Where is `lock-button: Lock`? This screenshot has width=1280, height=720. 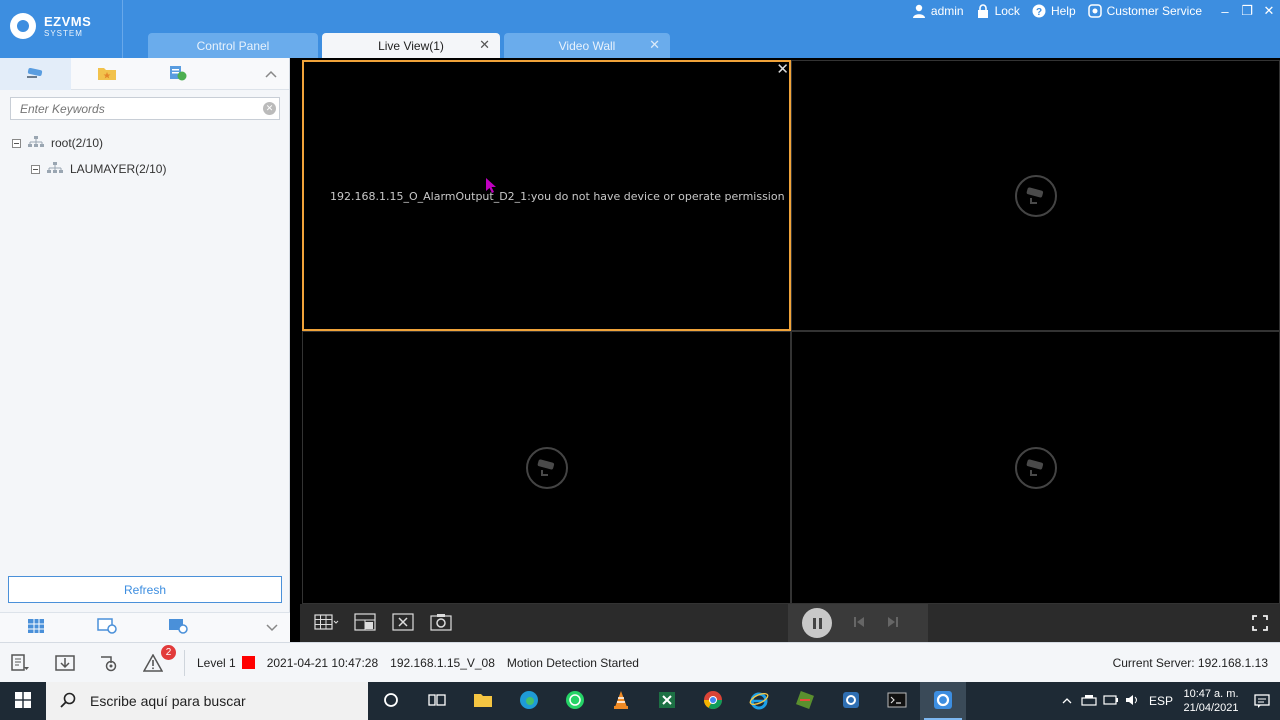 lock-button: Lock is located at coordinates (998, 11).